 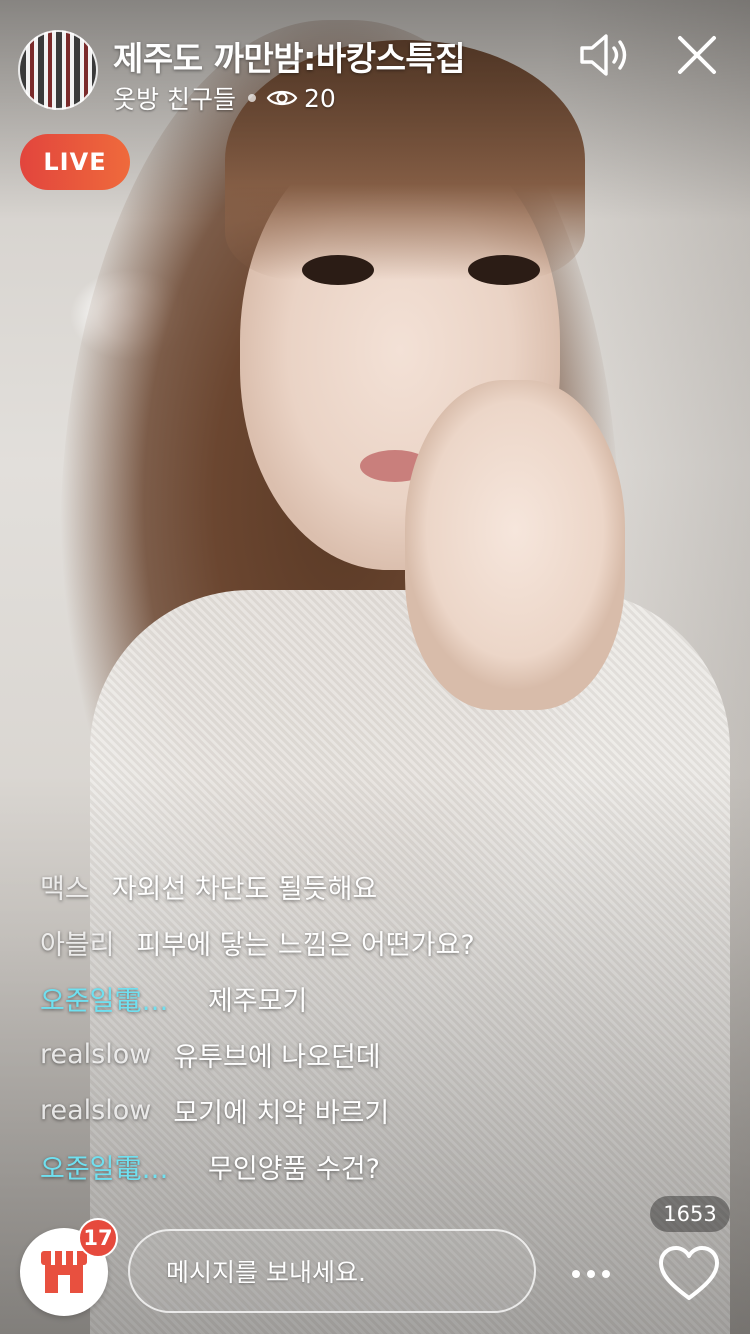 What do you see at coordinates (591, 1274) in the screenshot?
I see `more-dots-icon` at bounding box center [591, 1274].